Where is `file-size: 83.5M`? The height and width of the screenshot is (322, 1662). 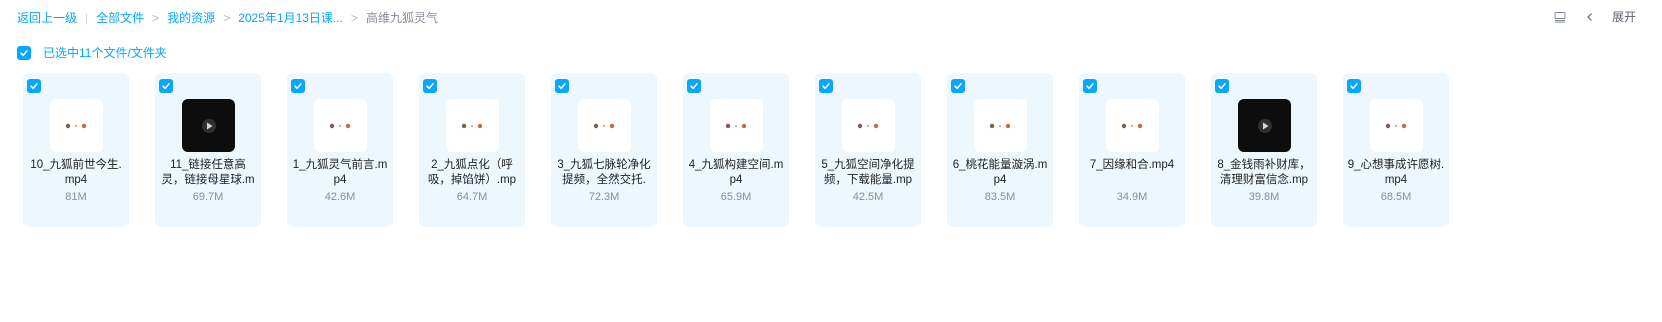 file-size: 83.5M is located at coordinates (1000, 197).